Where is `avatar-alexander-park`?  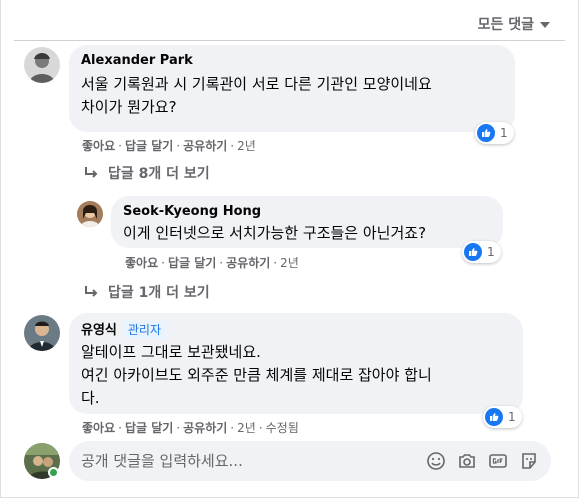 avatar-alexander-park is located at coordinates (42, 65).